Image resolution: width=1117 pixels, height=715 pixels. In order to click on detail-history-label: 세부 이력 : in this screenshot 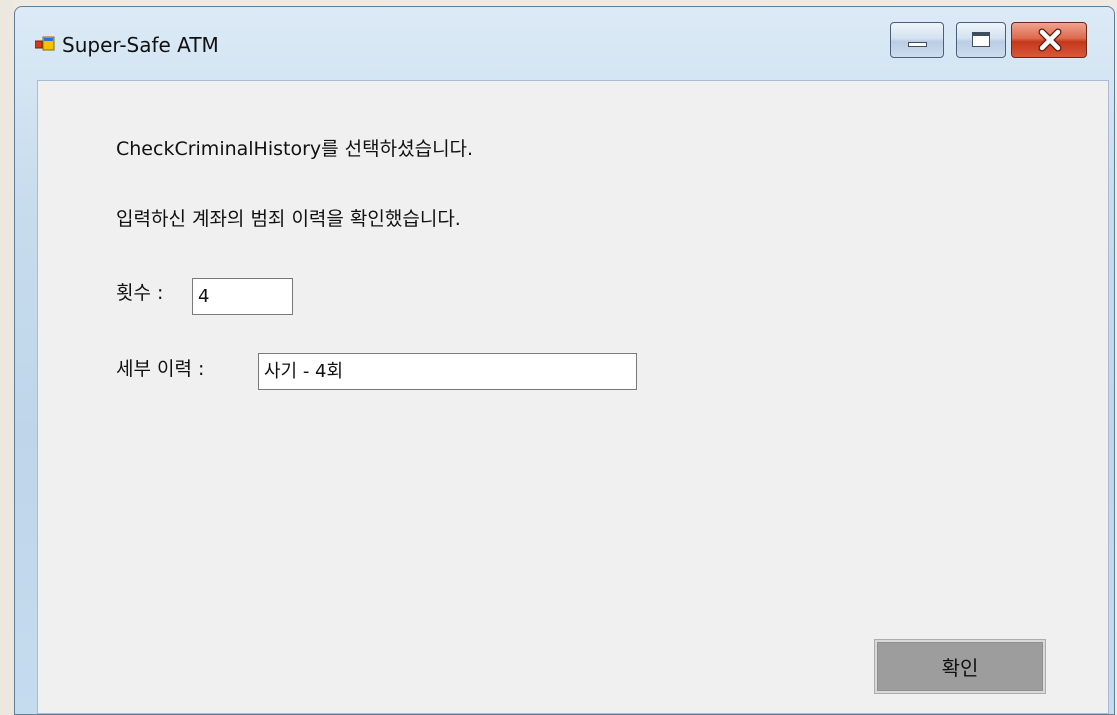, I will do `click(160, 369)`.